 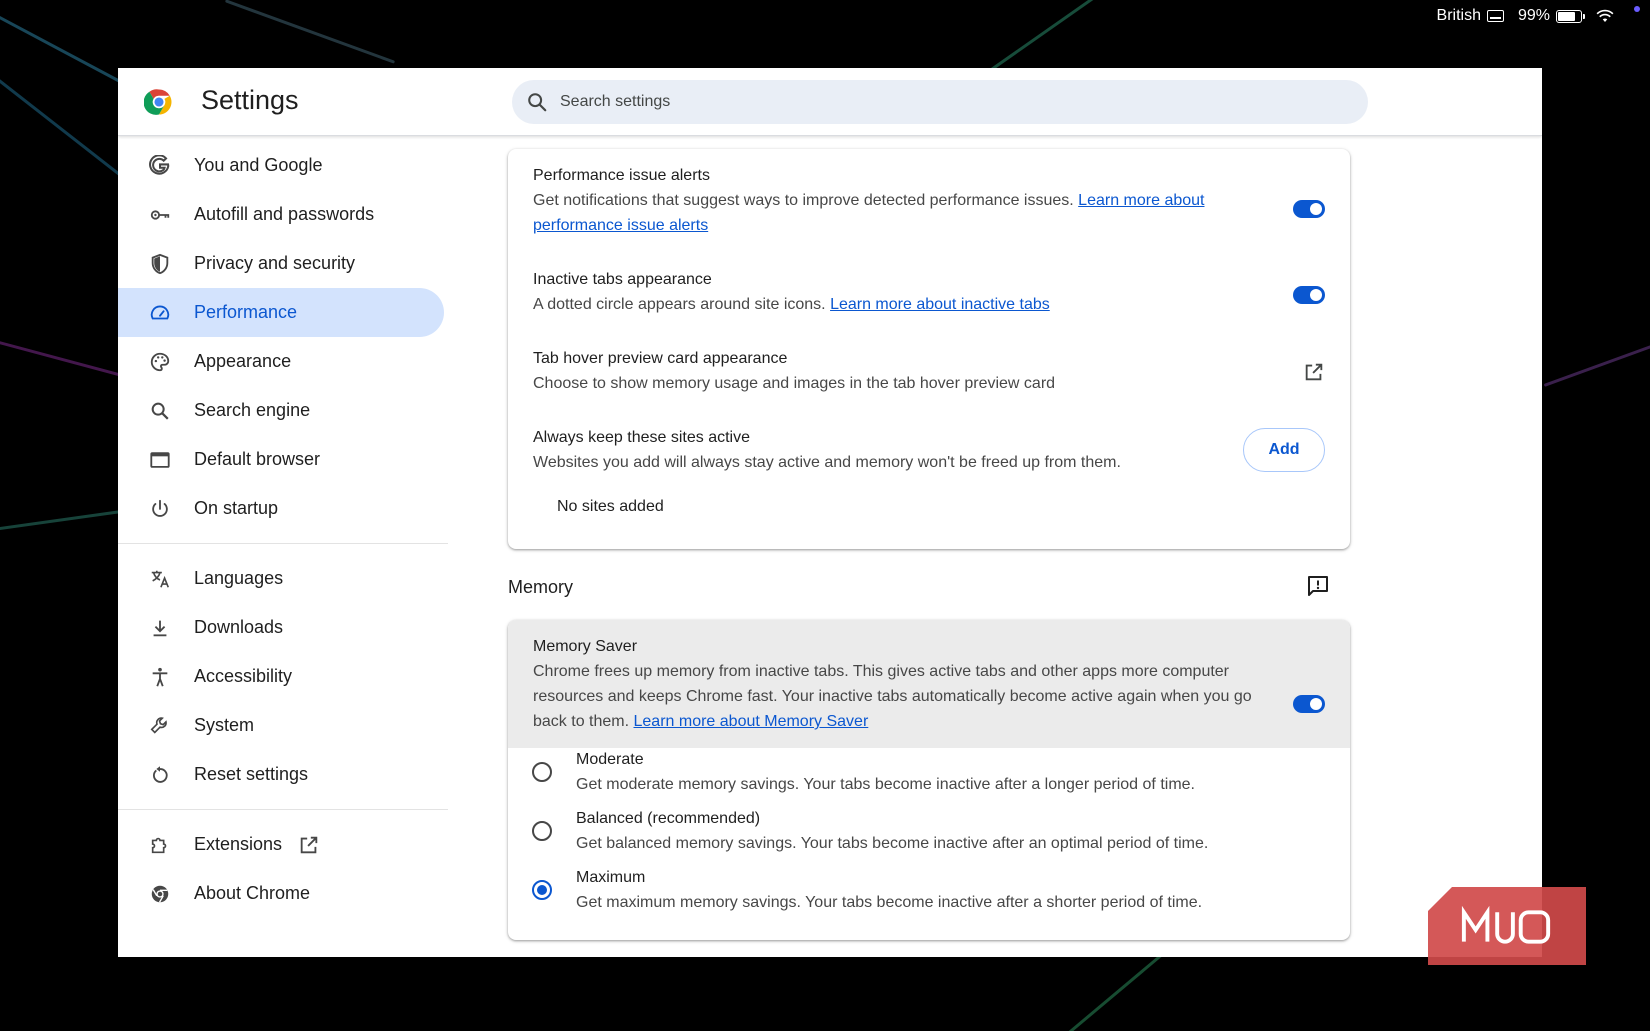 I want to click on muo-logo-icon, so click(x=1506, y=925).